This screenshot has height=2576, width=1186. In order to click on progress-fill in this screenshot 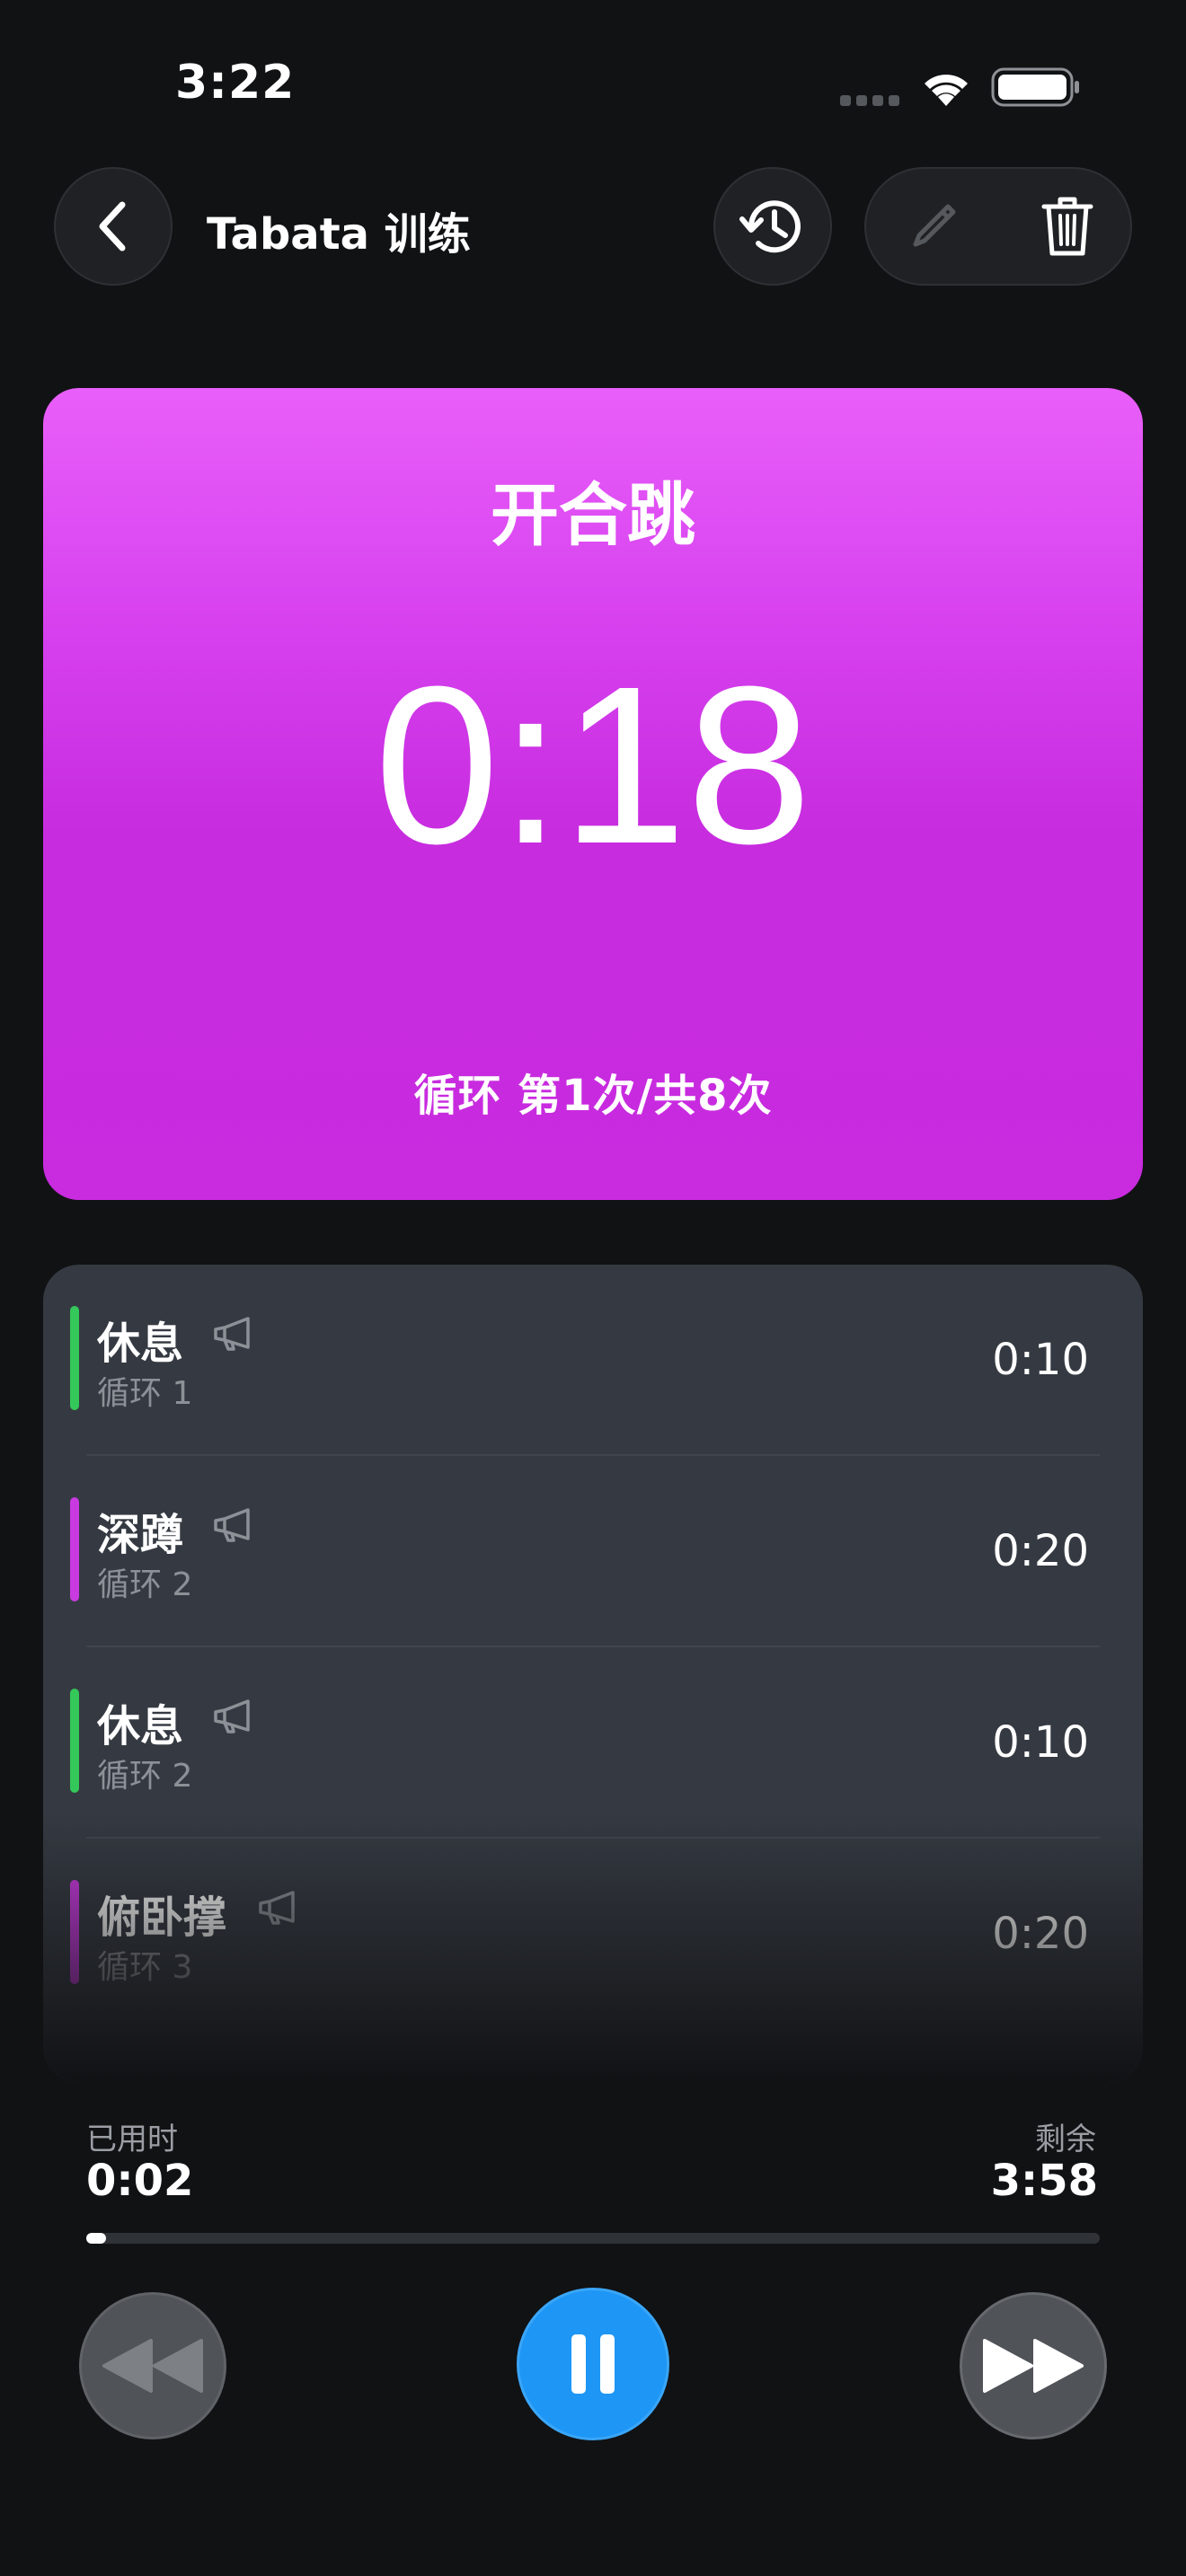, I will do `click(96, 2238)`.